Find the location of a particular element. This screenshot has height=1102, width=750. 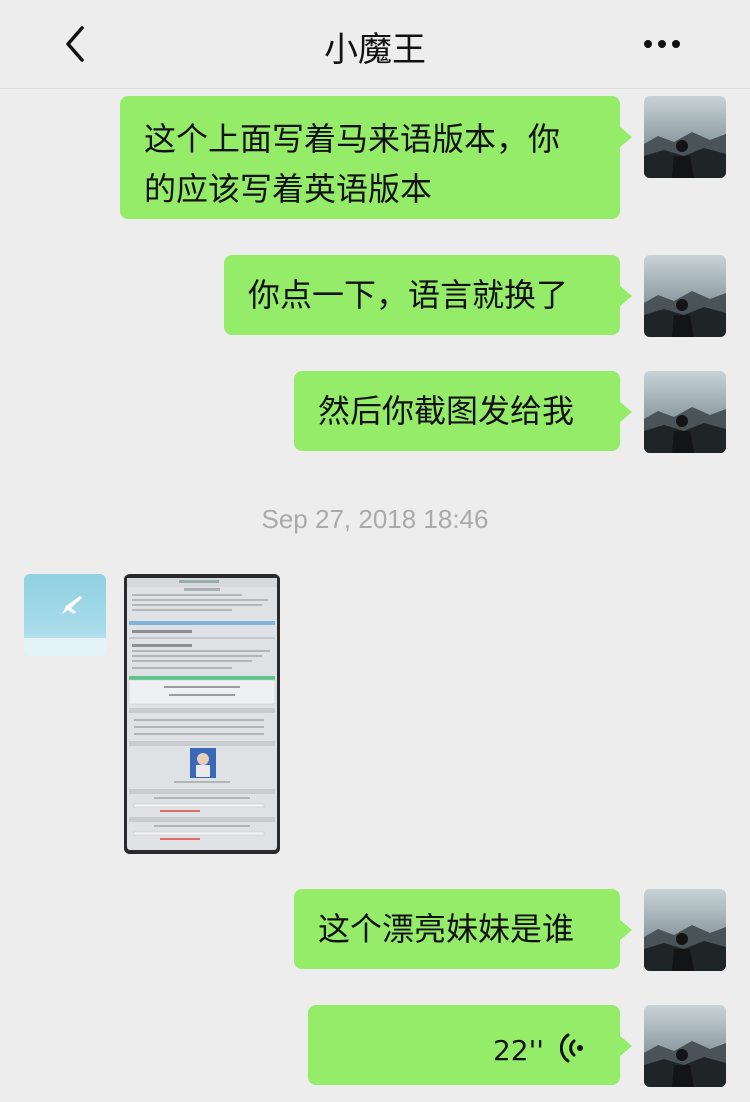

message-bubble-sent: 然后你截图发给我 is located at coordinates (463, 411).